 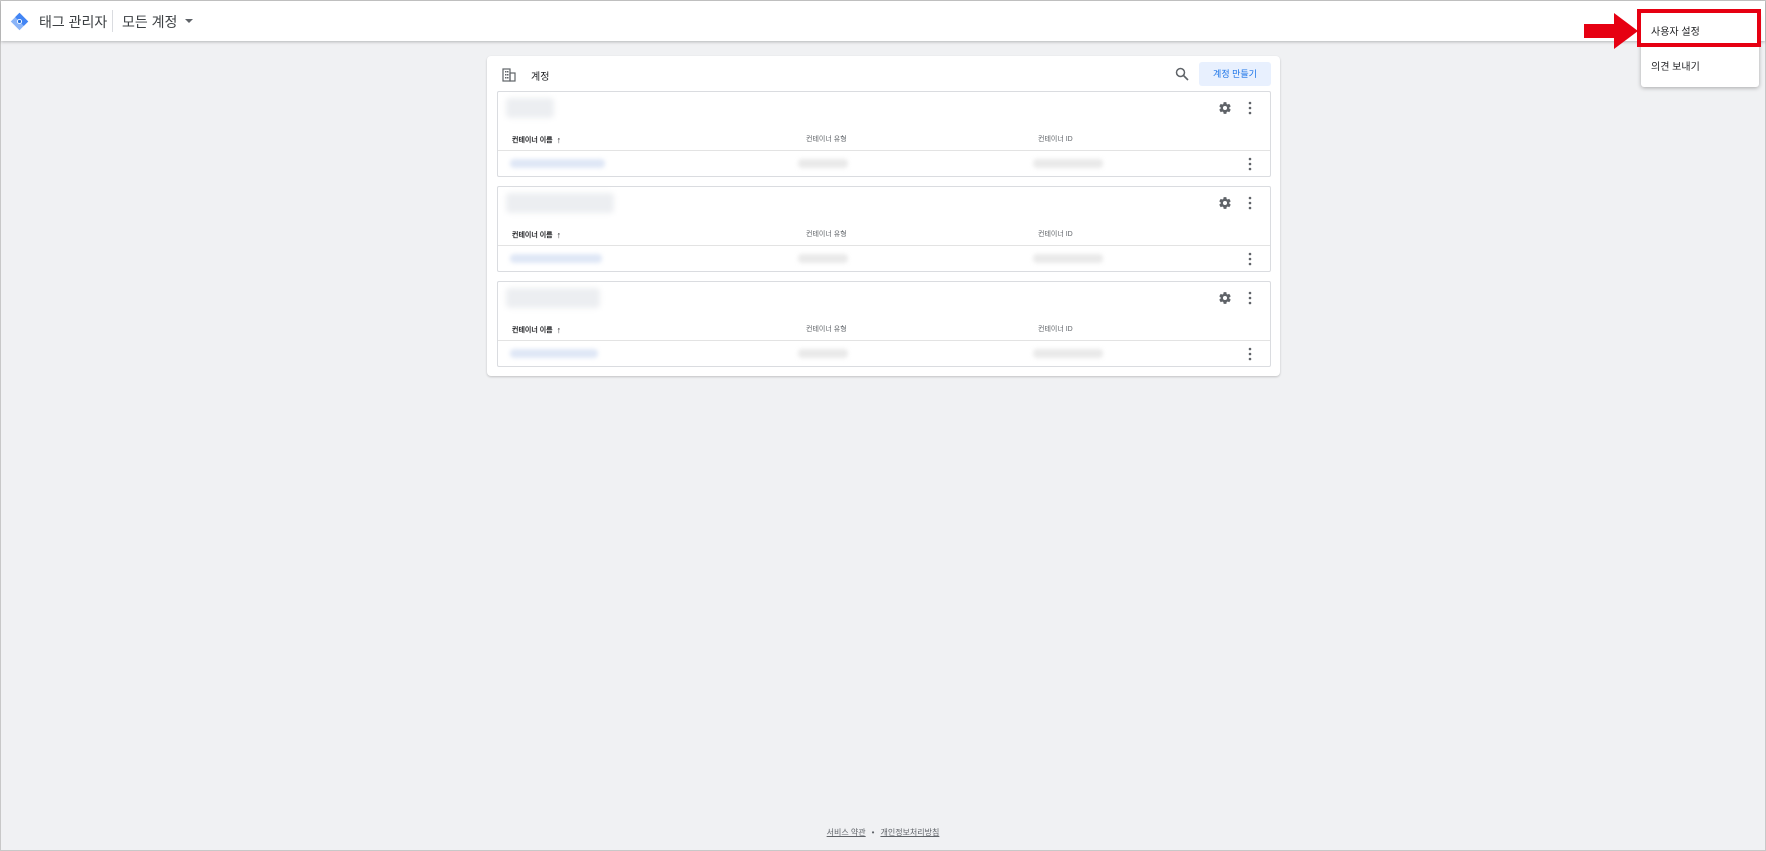 What do you see at coordinates (112, 21) in the screenshot?
I see `header-divider` at bounding box center [112, 21].